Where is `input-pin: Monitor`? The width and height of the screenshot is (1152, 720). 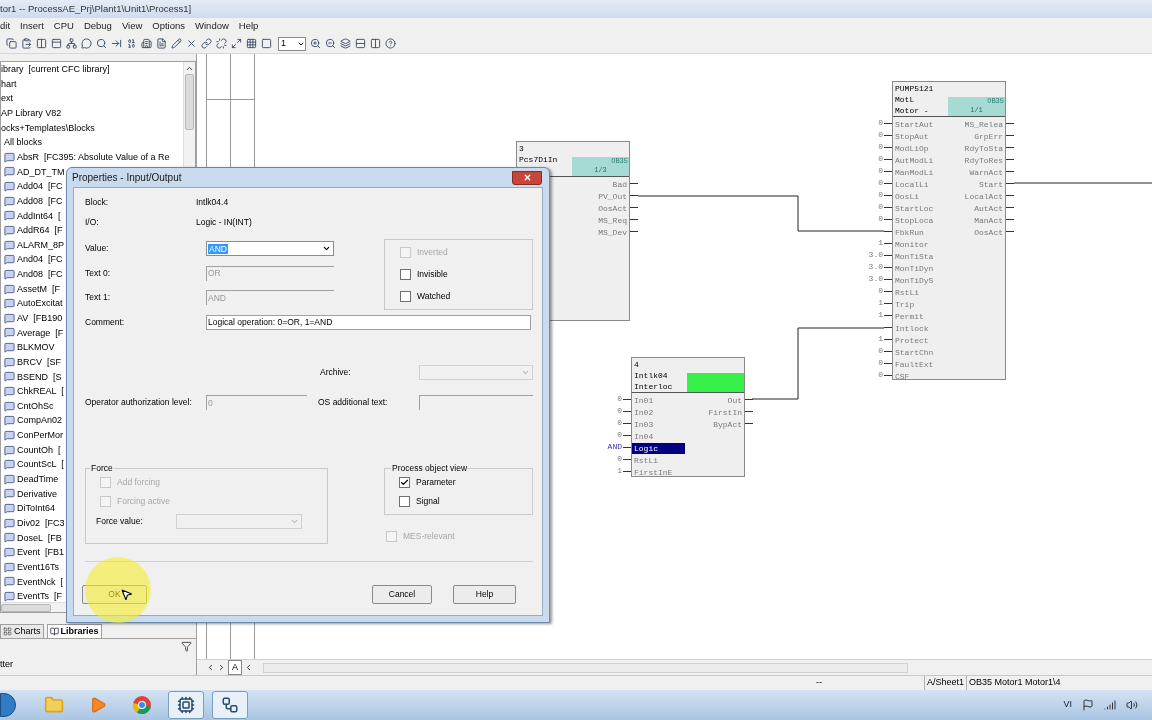
input-pin: Monitor is located at coordinates (911, 244).